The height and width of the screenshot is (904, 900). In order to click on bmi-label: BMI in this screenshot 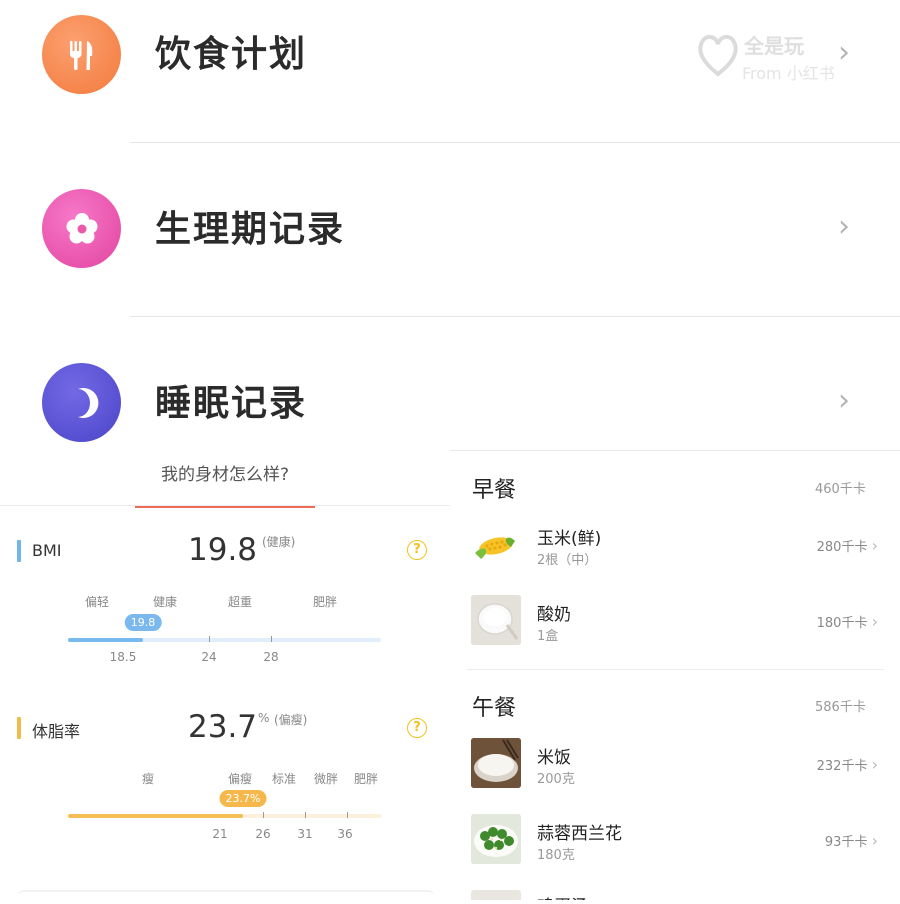, I will do `click(47, 550)`.